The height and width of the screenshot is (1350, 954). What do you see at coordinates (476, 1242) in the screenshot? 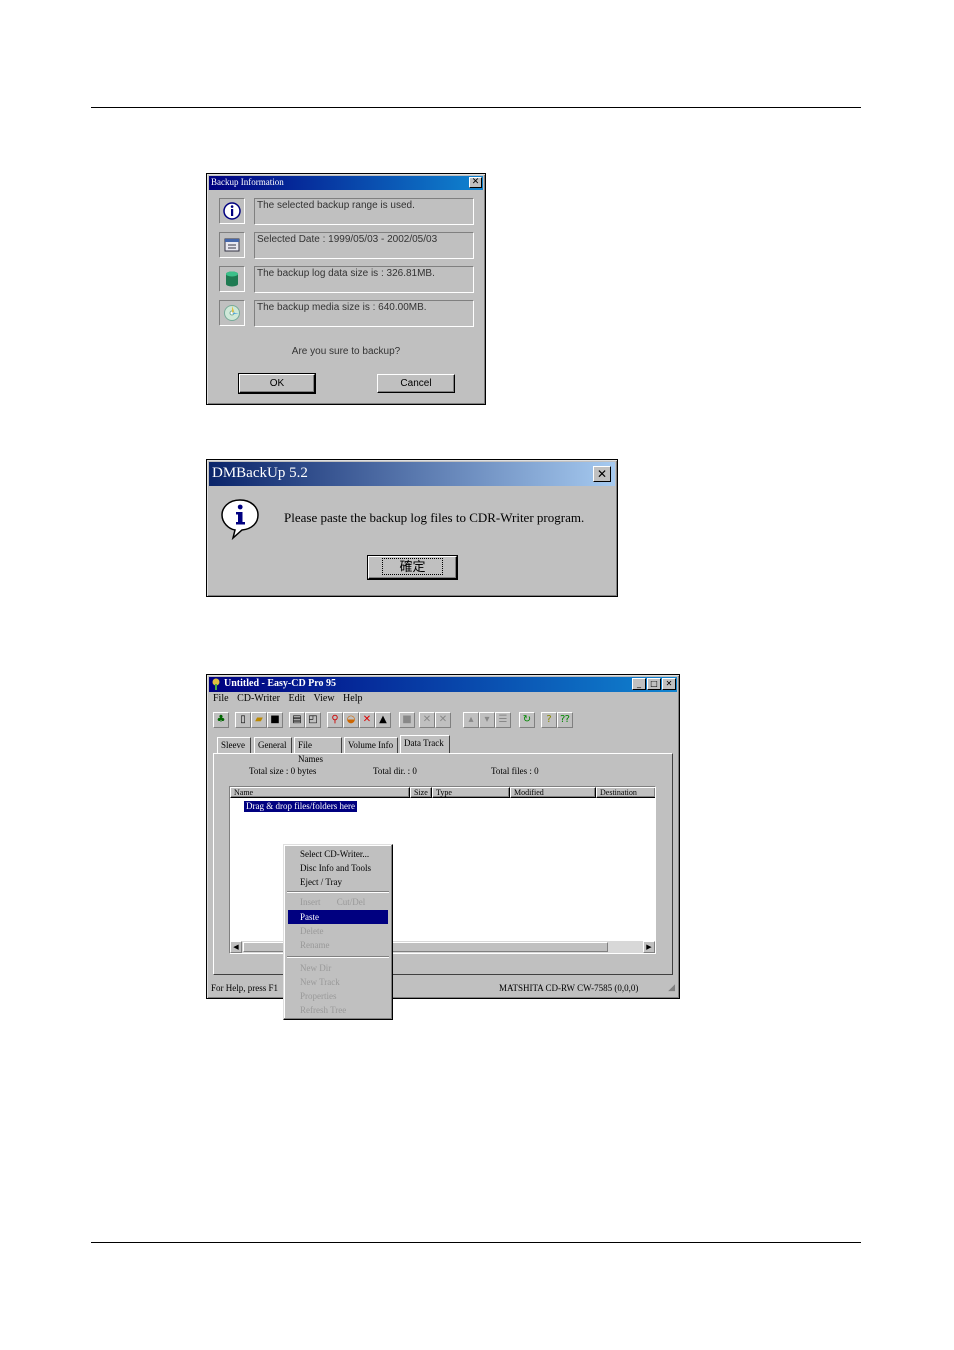
I see `bottom-rule` at bounding box center [476, 1242].